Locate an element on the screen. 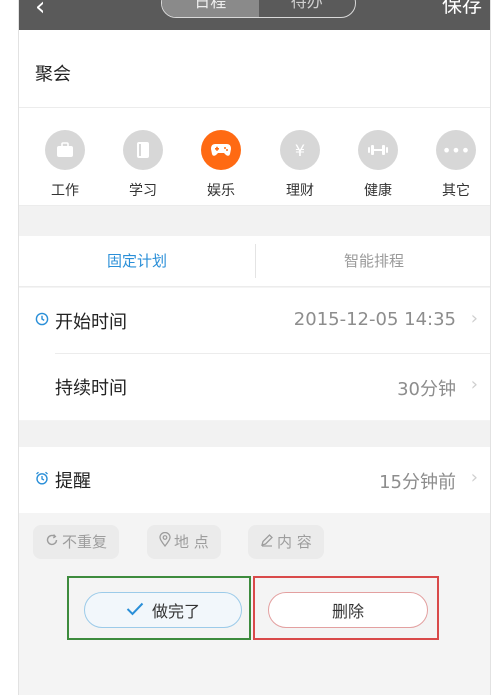  category-entertainment: 娱乐 is located at coordinates (221, 165).